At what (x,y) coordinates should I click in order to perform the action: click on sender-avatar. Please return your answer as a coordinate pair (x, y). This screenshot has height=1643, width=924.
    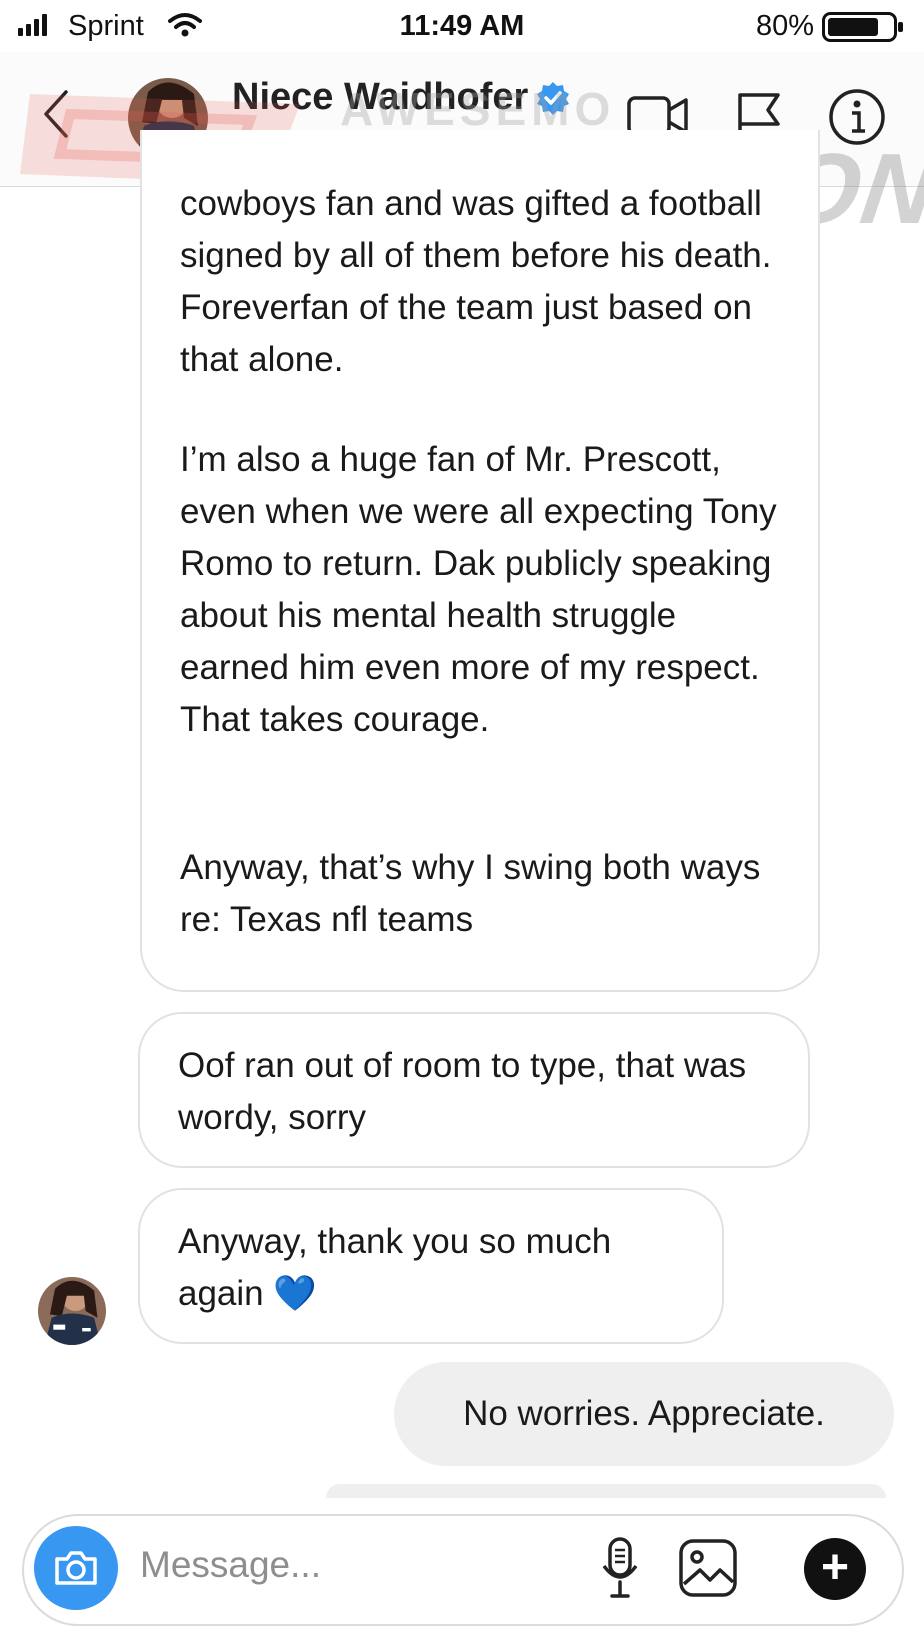
    Looking at the image, I should click on (72, 1311).